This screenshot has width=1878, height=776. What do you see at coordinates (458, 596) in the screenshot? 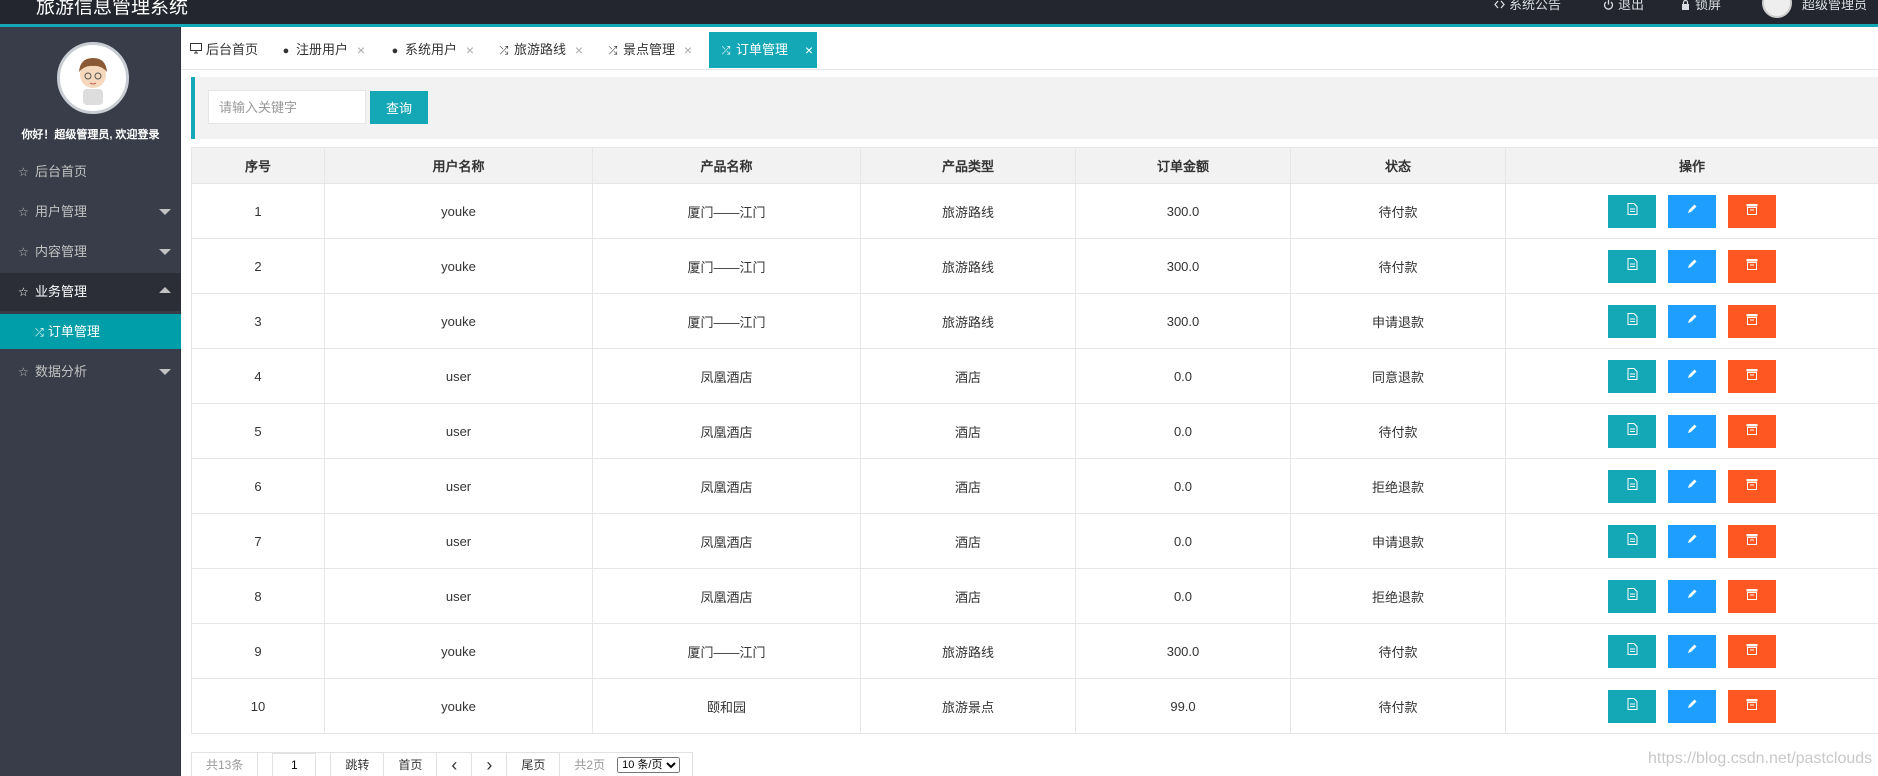
I see `user-name-cell: user` at bounding box center [458, 596].